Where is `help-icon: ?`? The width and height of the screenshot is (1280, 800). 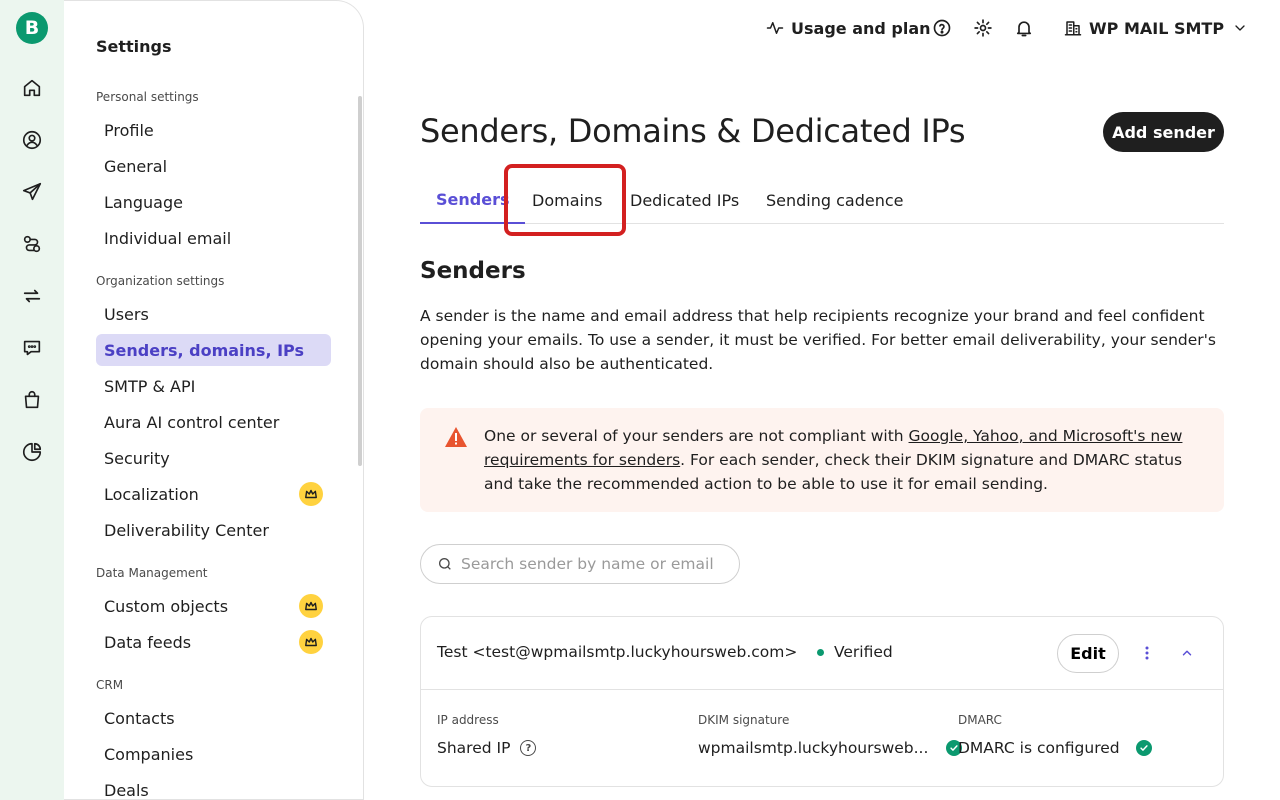
help-icon: ? is located at coordinates (528, 748).